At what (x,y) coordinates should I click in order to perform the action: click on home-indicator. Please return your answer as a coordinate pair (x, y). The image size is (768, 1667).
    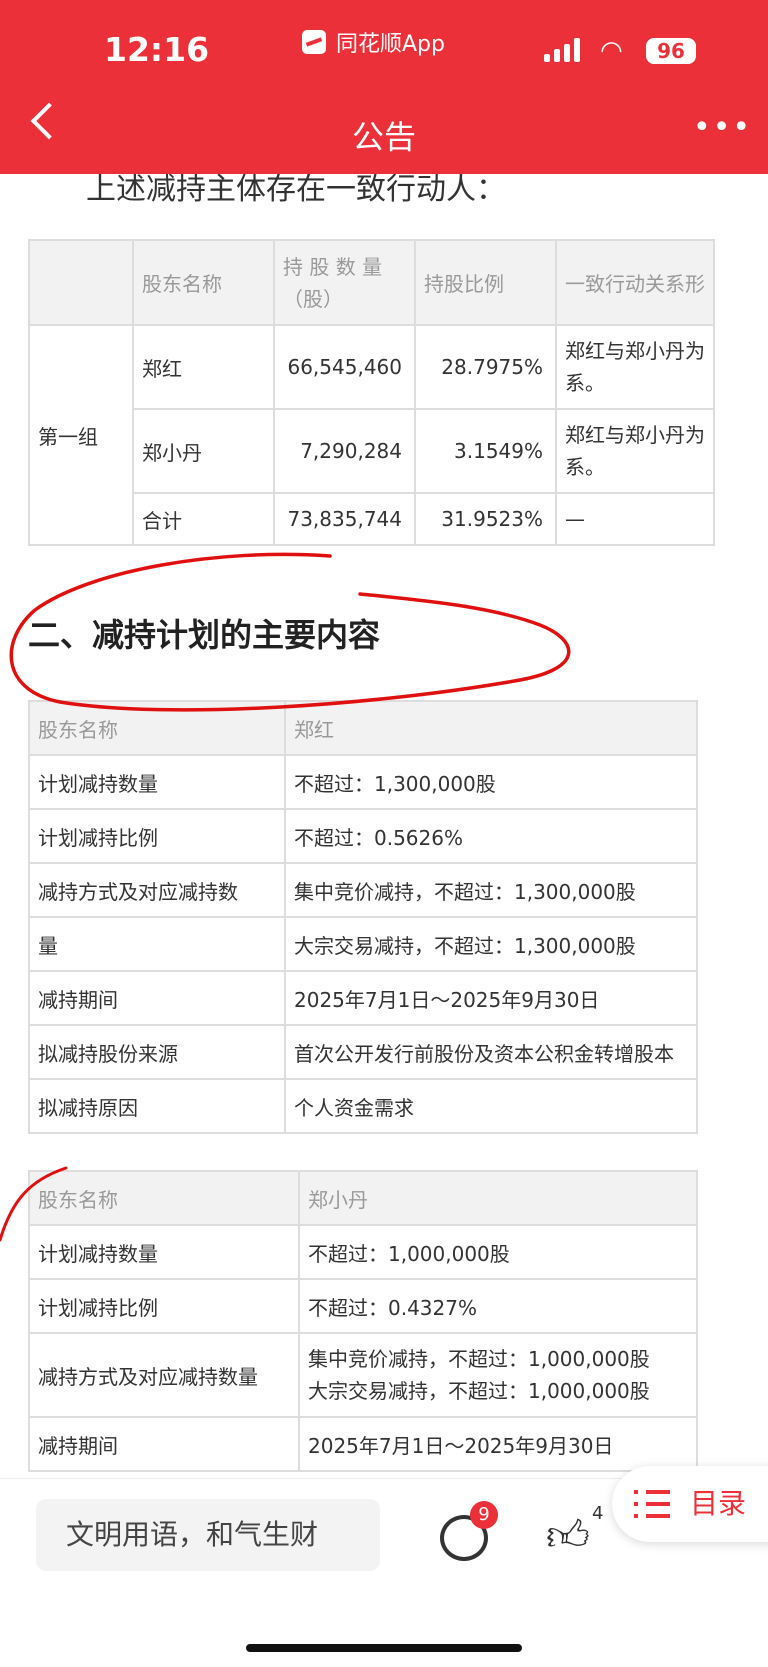
    Looking at the image, I should click on (384, 1648).